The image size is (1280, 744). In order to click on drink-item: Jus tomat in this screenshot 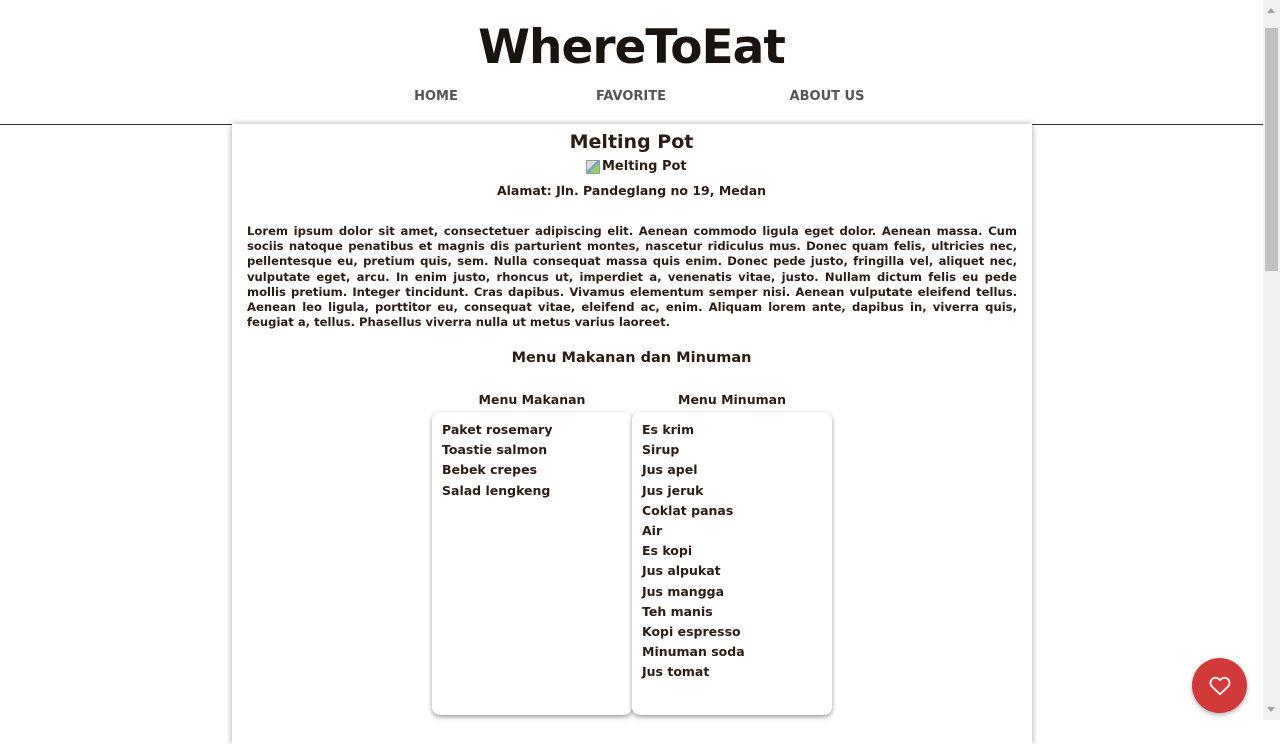, I will do `click(676, 672)`.